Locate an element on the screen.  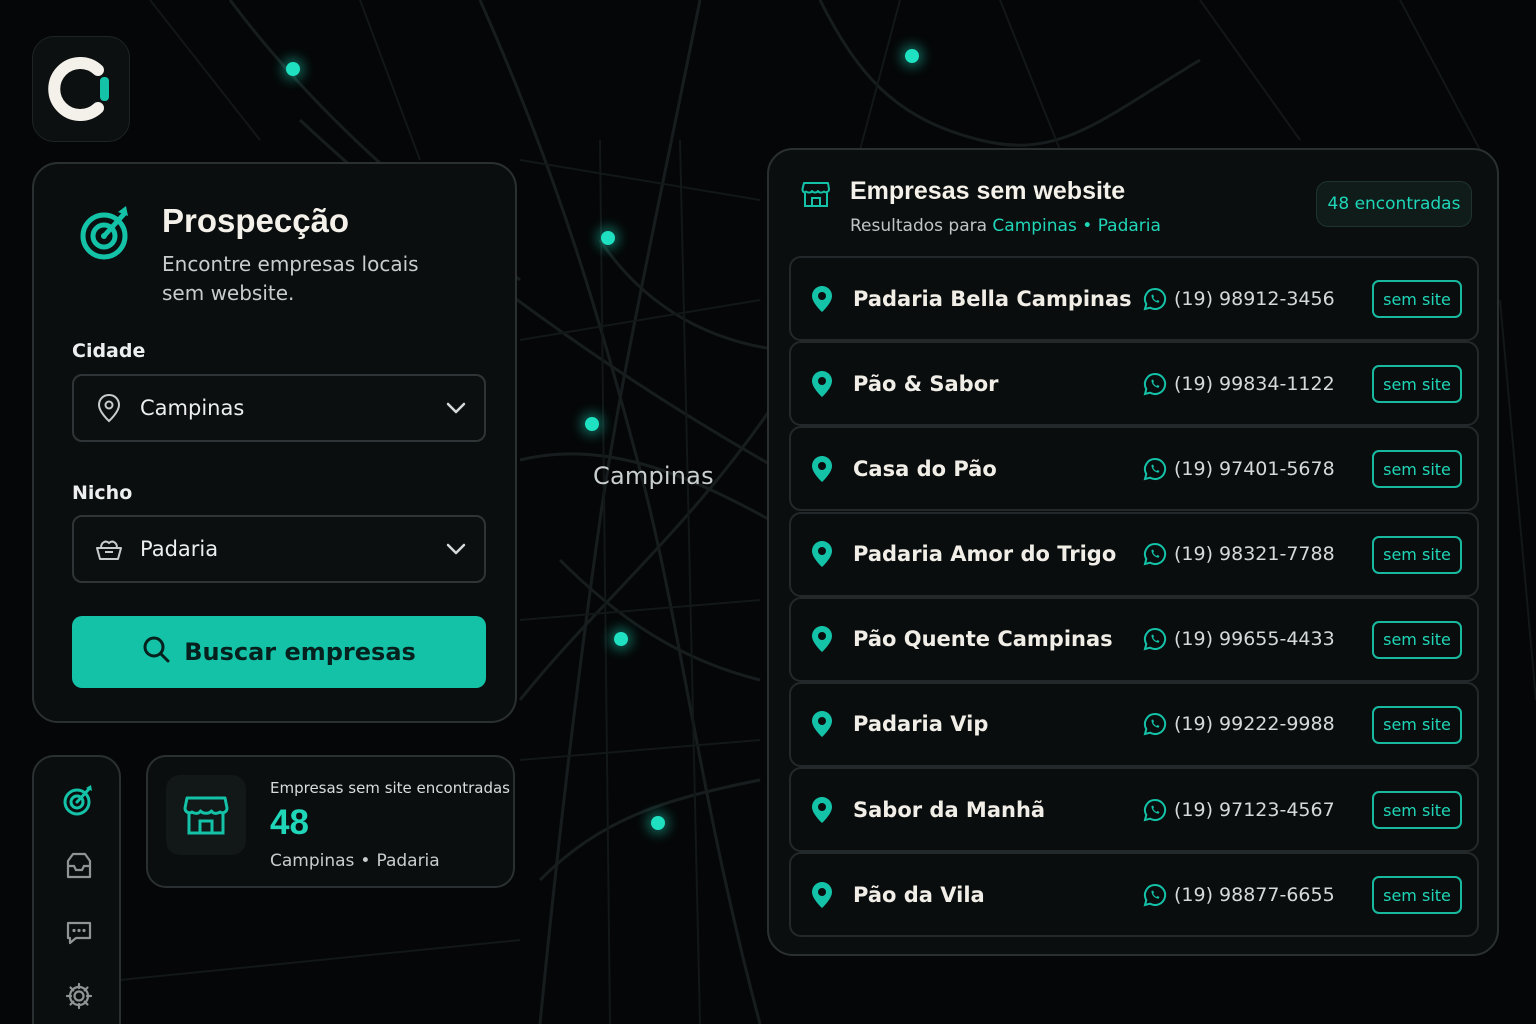
sidebar-item-messages is located at coordinates (78, 932).